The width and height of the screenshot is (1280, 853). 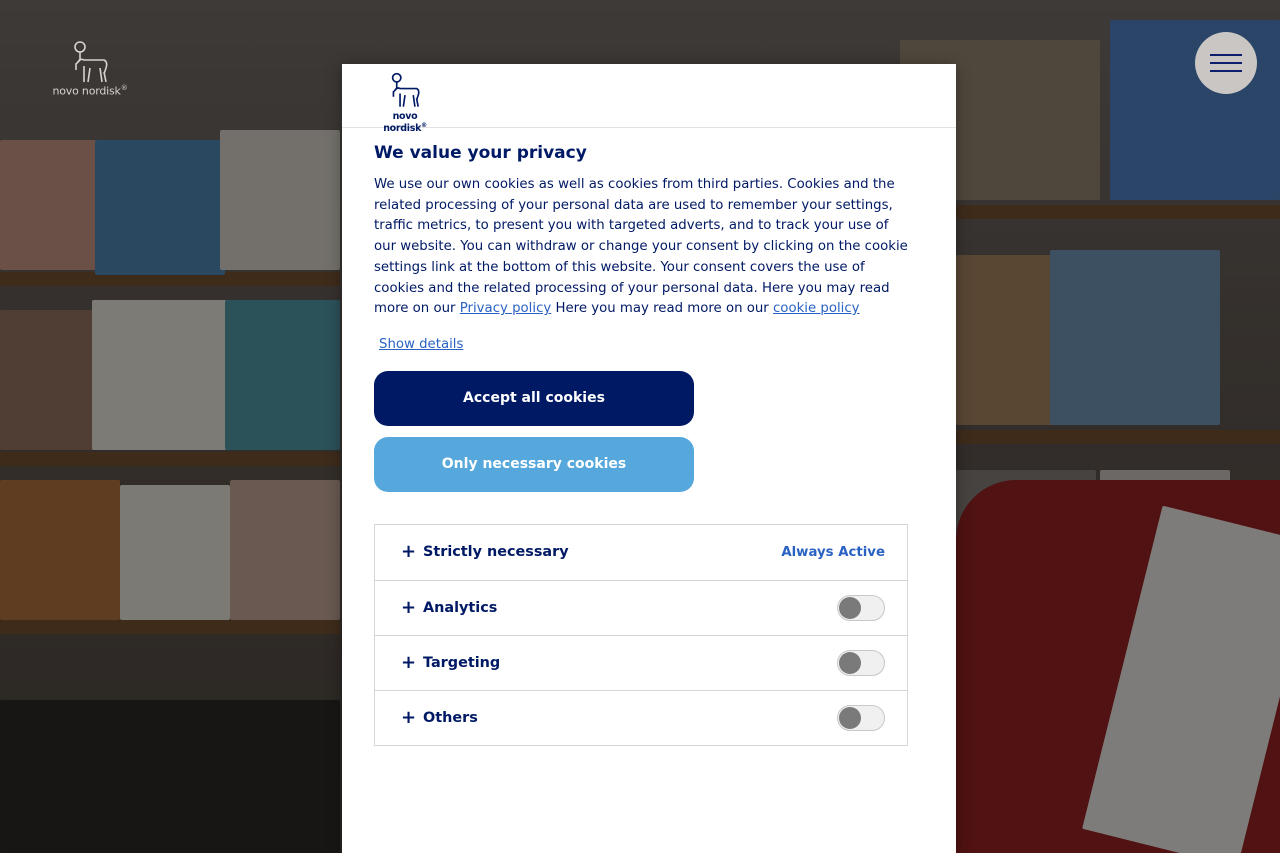 I want to click on privacy-policy-link: Privacy policy, so click(x=506, y=308).